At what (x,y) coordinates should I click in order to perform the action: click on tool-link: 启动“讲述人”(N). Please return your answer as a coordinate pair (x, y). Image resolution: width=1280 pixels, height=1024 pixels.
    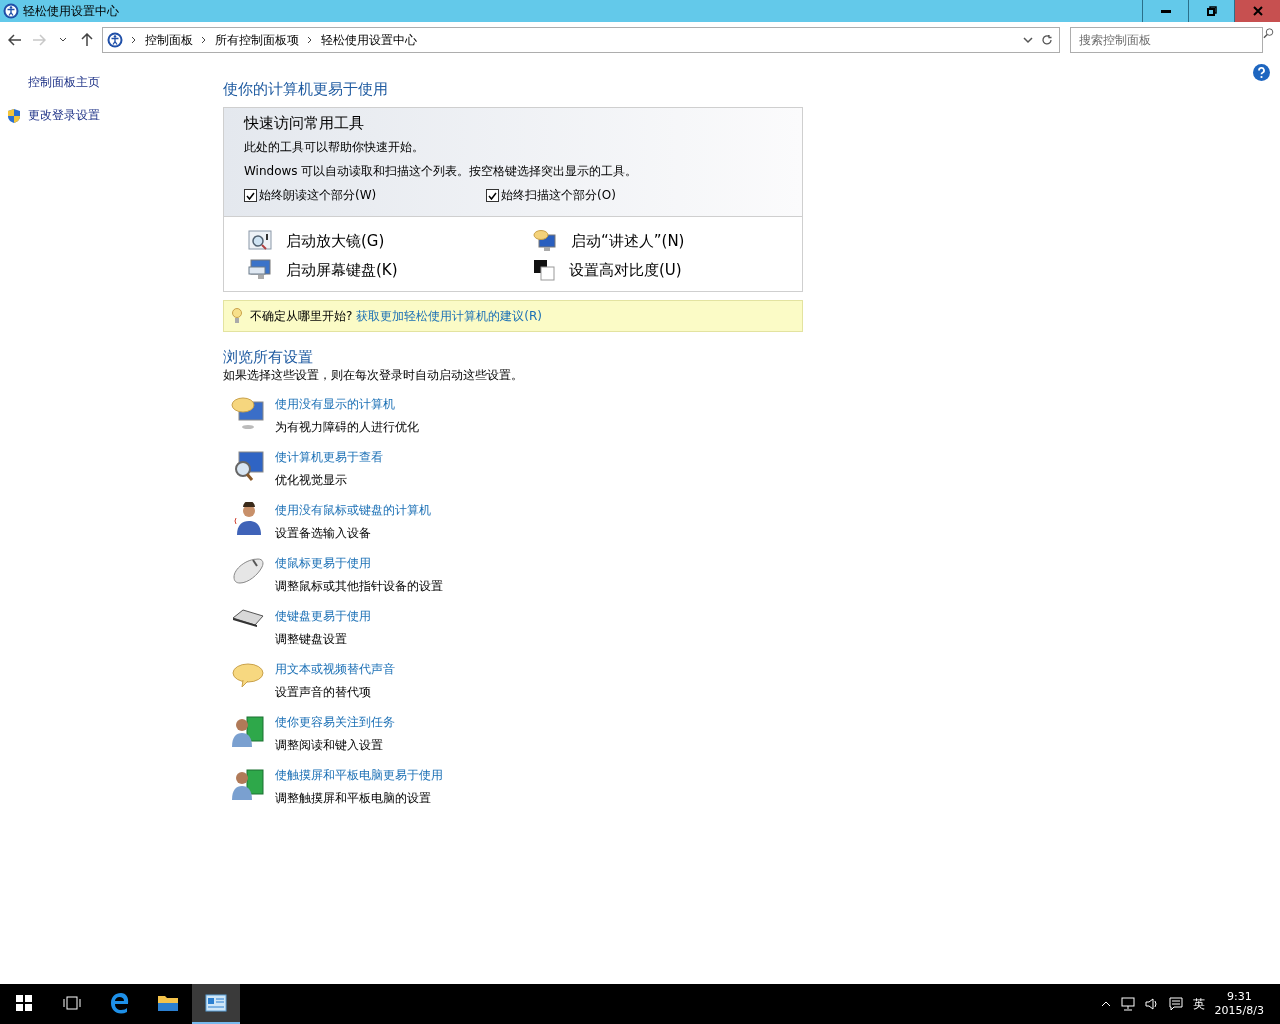
    Looking at the image, I should click on (628, 241).